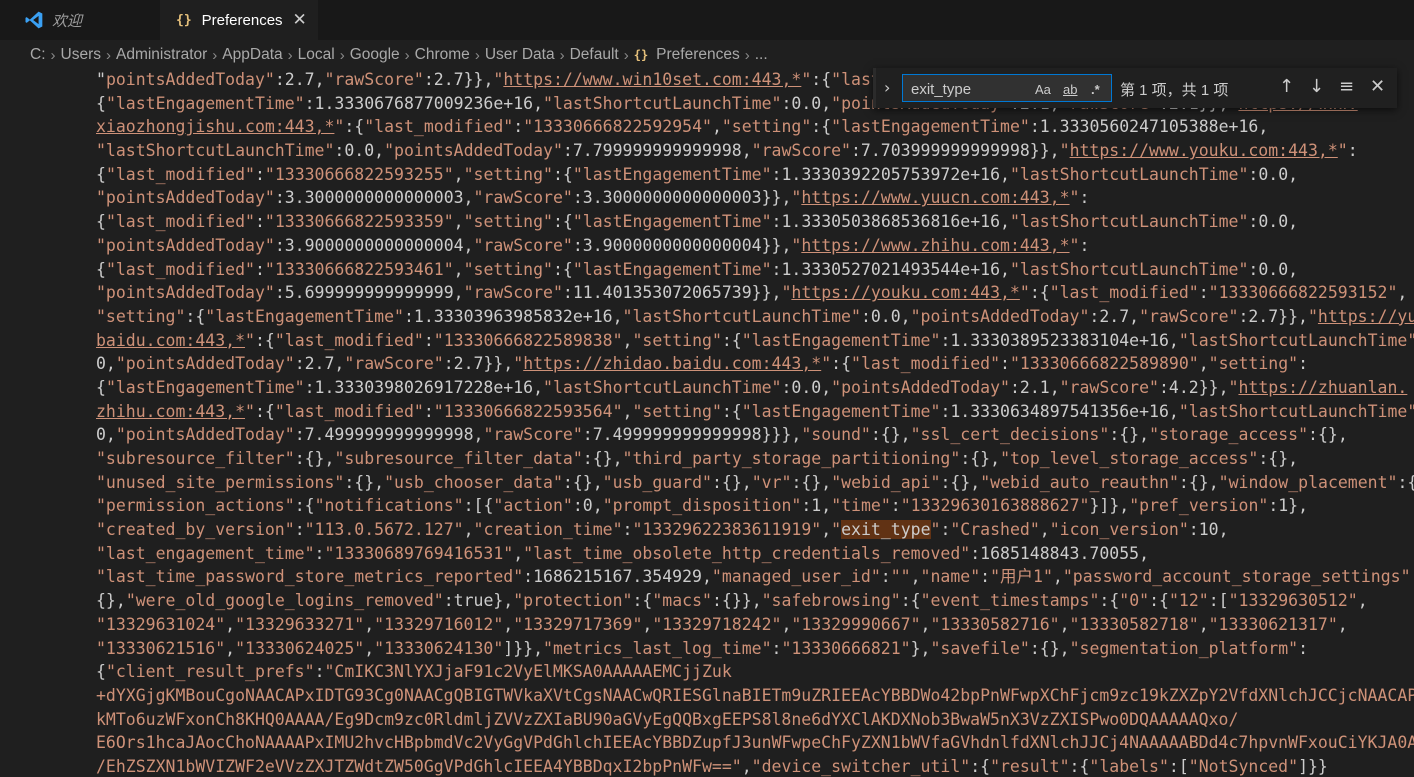 Image resolution: width=1414 pixels, height=777 pixels. Describe the element at coordinates (657, 482) in the screenshot. I see `code-token: "usb_guard"` at that location.